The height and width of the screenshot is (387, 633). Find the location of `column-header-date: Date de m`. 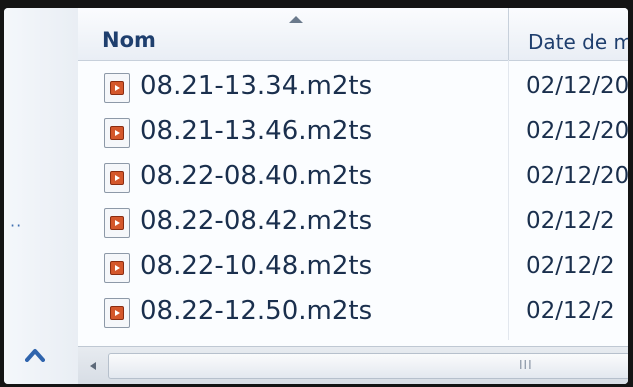

column-header-date: Date de m is located at coordinates (569, 34).